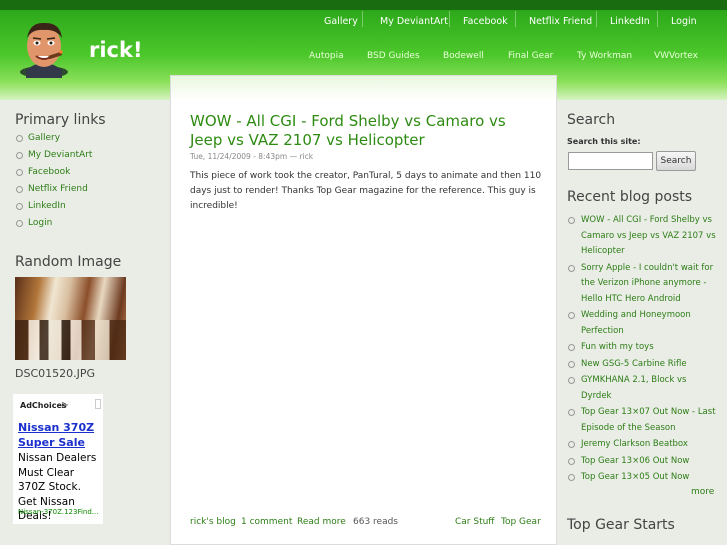 The width and height of the screenshot is (727, 545). What do you see at coordinates (326, 56) in the screenshot?
I see `secondary-nav-autopia: Autopia` at bounding box center [326, 56].